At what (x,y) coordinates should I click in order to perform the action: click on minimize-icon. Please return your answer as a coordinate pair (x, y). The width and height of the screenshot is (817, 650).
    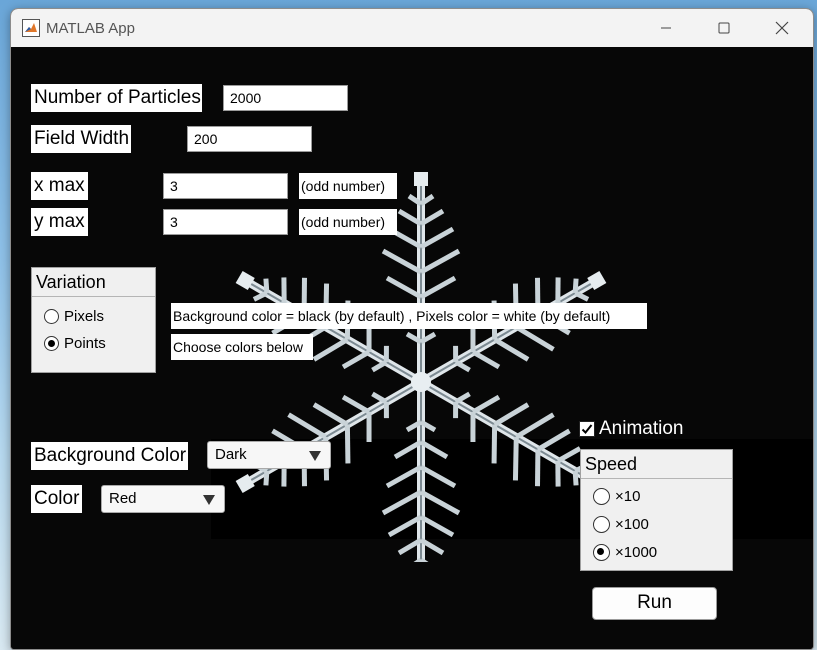
    Looking at the image, I should click on (666, 28).